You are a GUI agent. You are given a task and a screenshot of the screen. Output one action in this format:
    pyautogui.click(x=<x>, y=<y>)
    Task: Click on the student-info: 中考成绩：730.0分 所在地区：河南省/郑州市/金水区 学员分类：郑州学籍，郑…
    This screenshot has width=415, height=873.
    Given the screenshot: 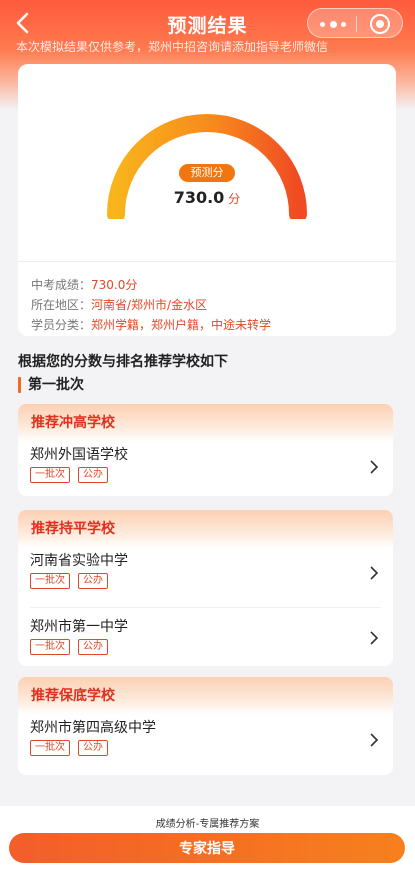 What is the action you would take?
    pyautogui.click(x=151, y=305)
    